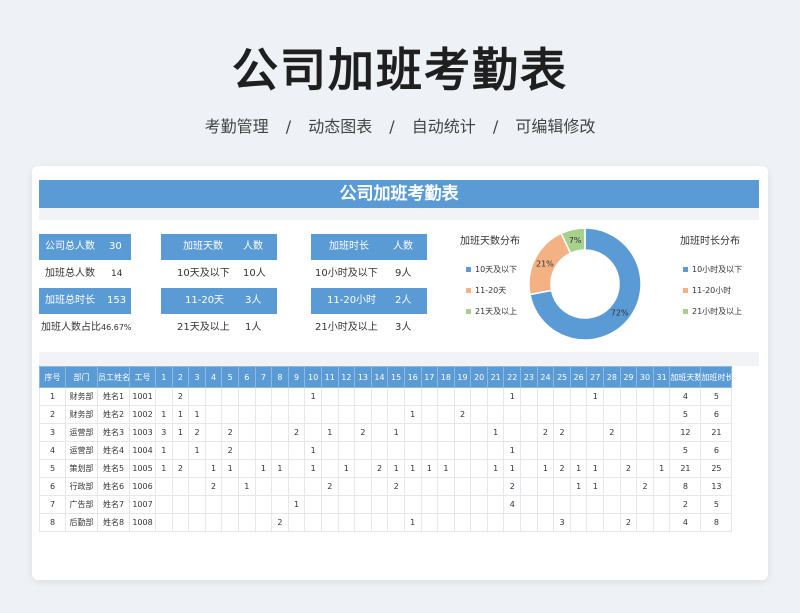  Describe the element at coordinates (142, 450) in the screenshot. I see `table-cell: 1004` at that location.